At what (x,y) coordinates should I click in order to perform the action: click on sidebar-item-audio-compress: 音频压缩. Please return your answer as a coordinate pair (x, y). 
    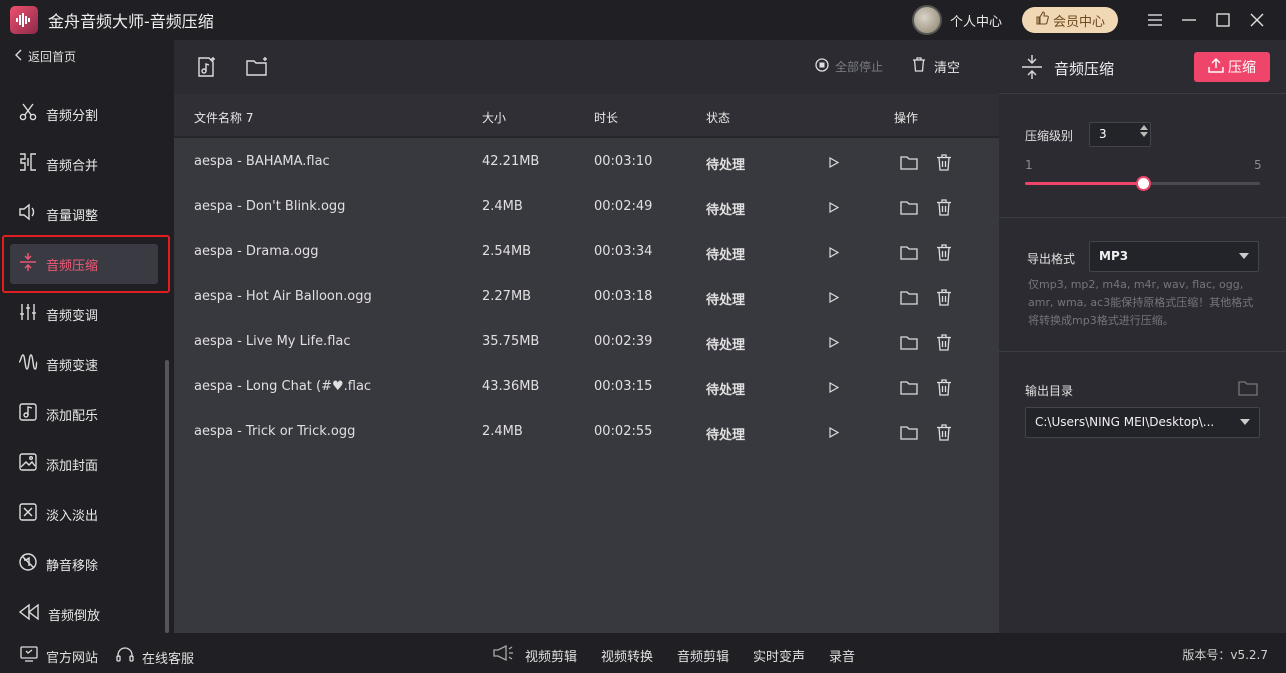
    Looking at the image, I should click on (84, 264).